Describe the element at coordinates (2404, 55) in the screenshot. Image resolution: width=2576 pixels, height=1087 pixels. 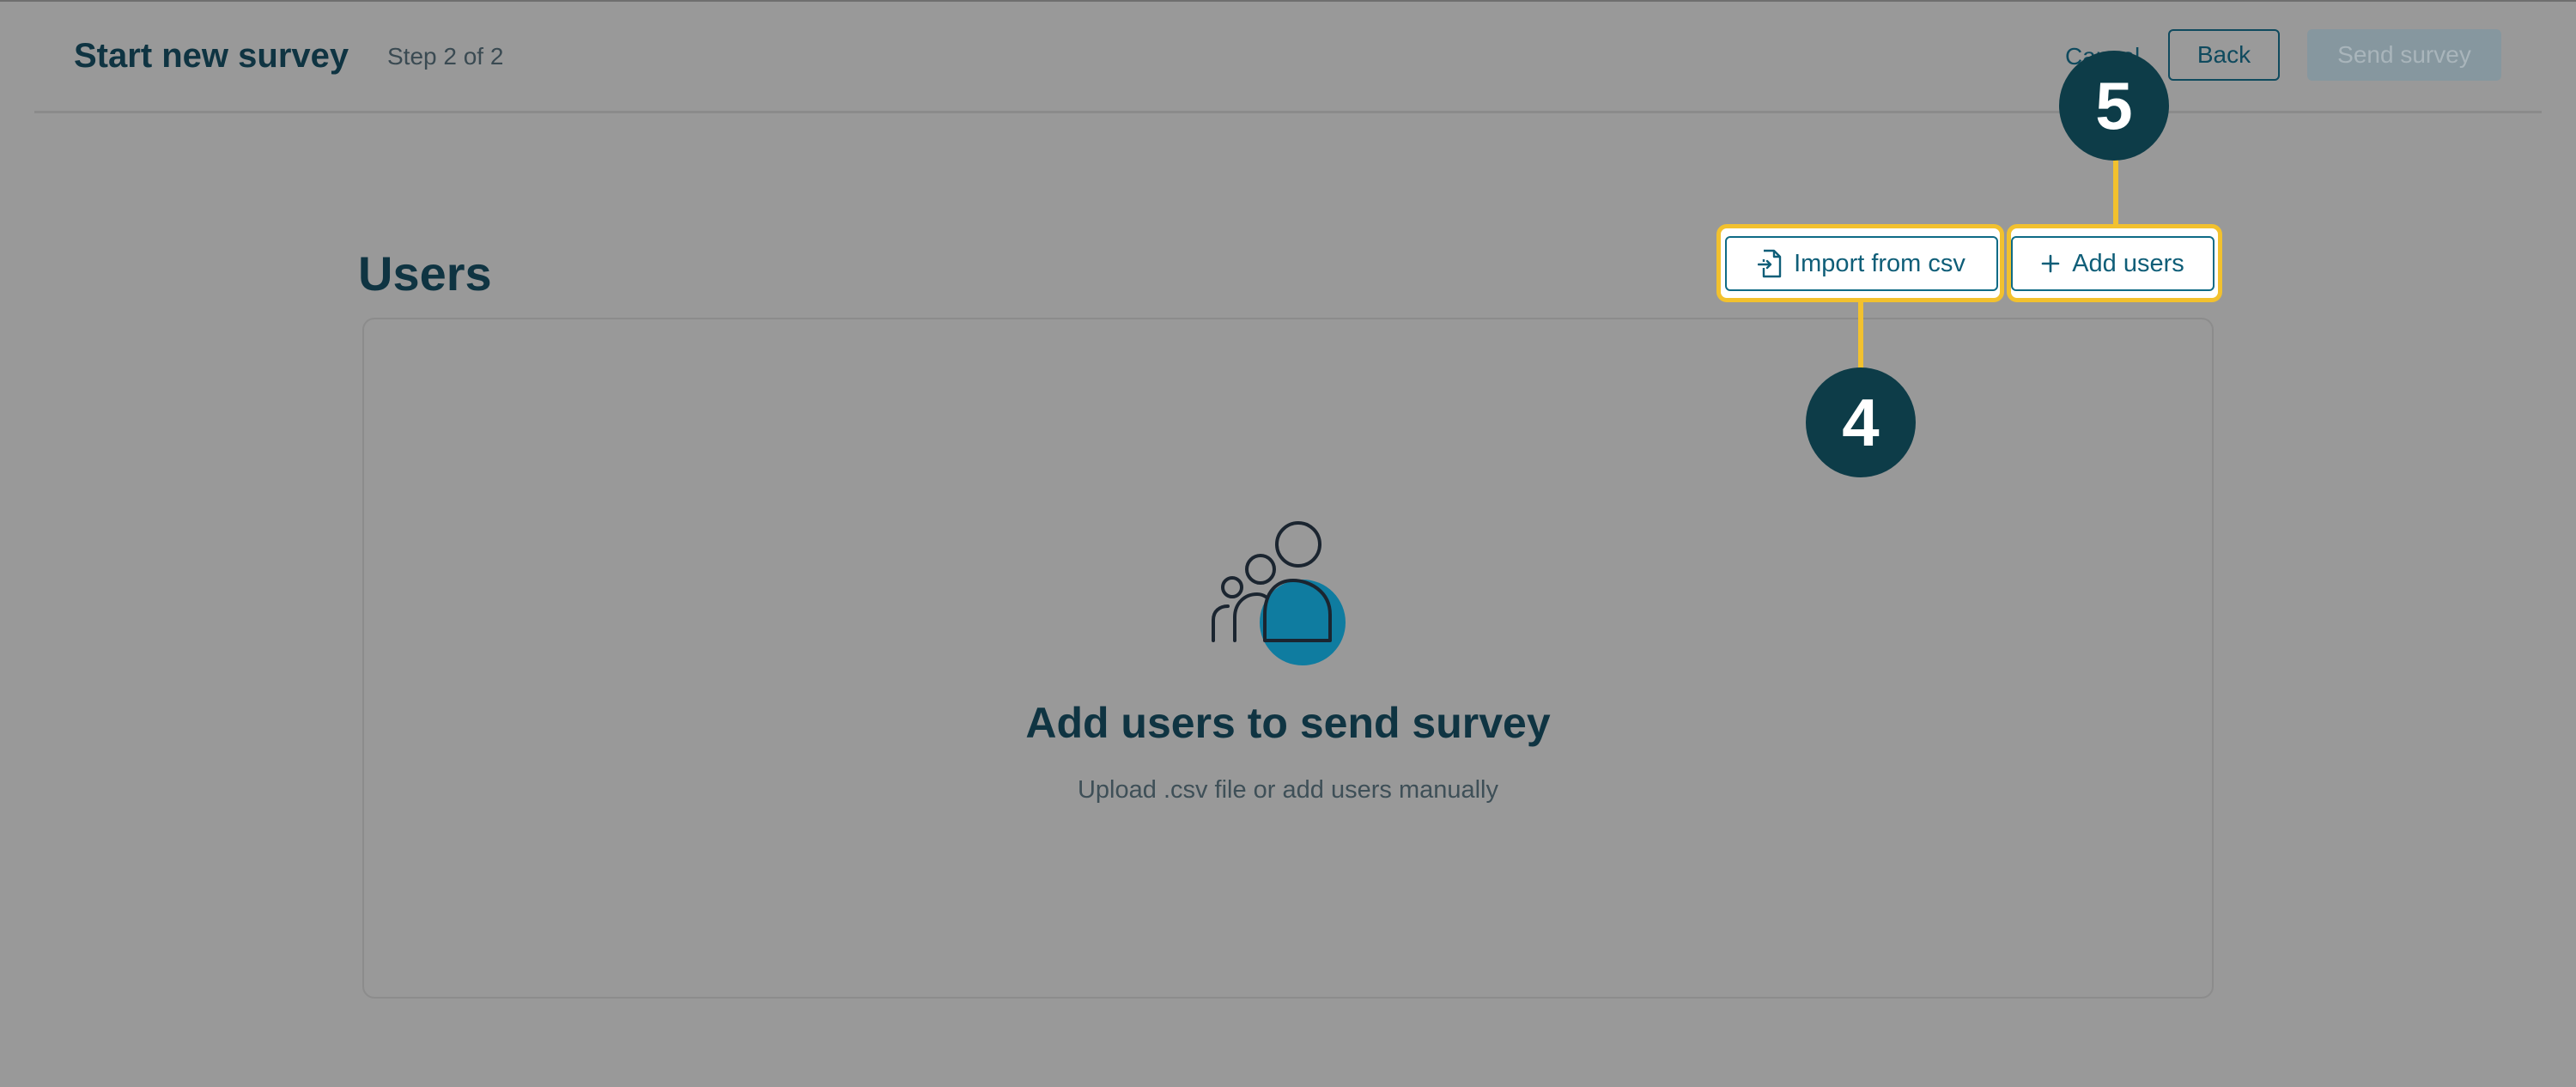
I see `send-survey-button: Send survey` at that location.